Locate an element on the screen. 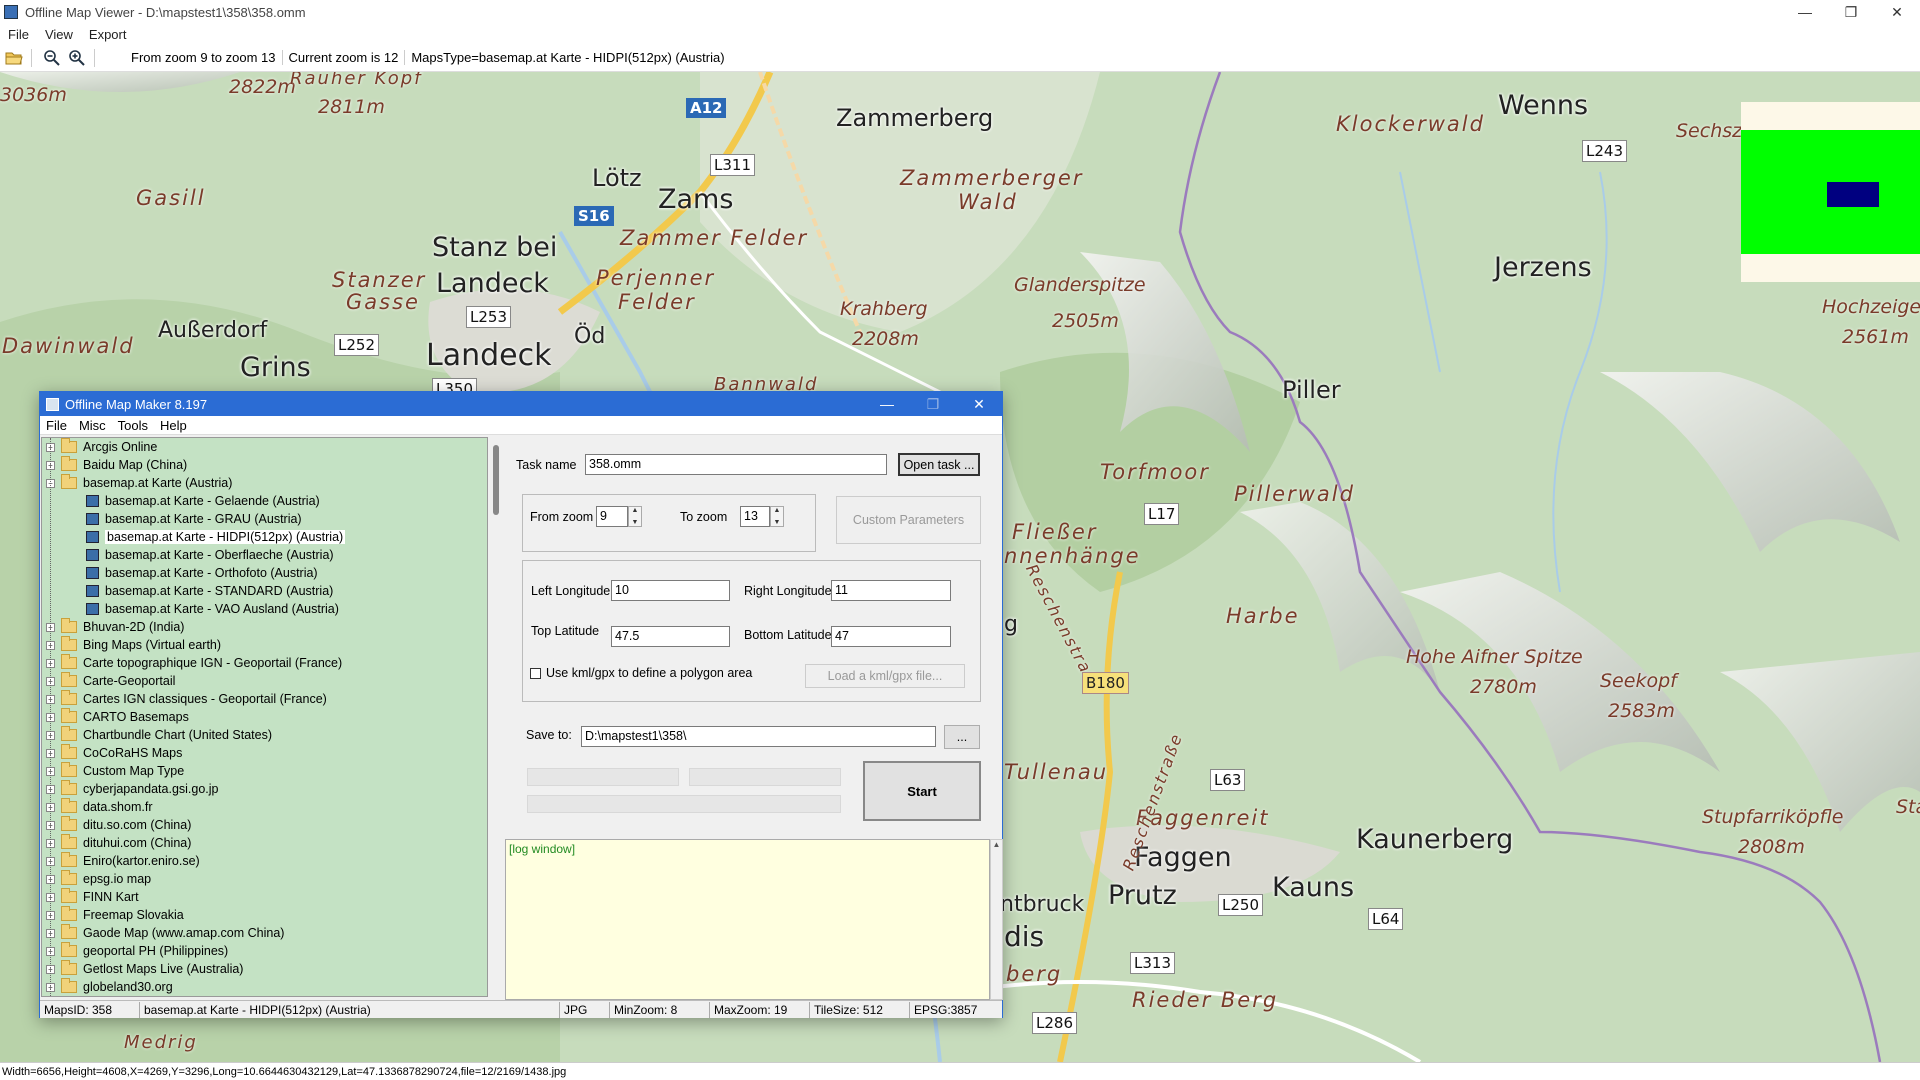 Image resolution: width=1920 pixels, height=1080 pixels. road-shield: L17 is located at coordinates (1162, 514).